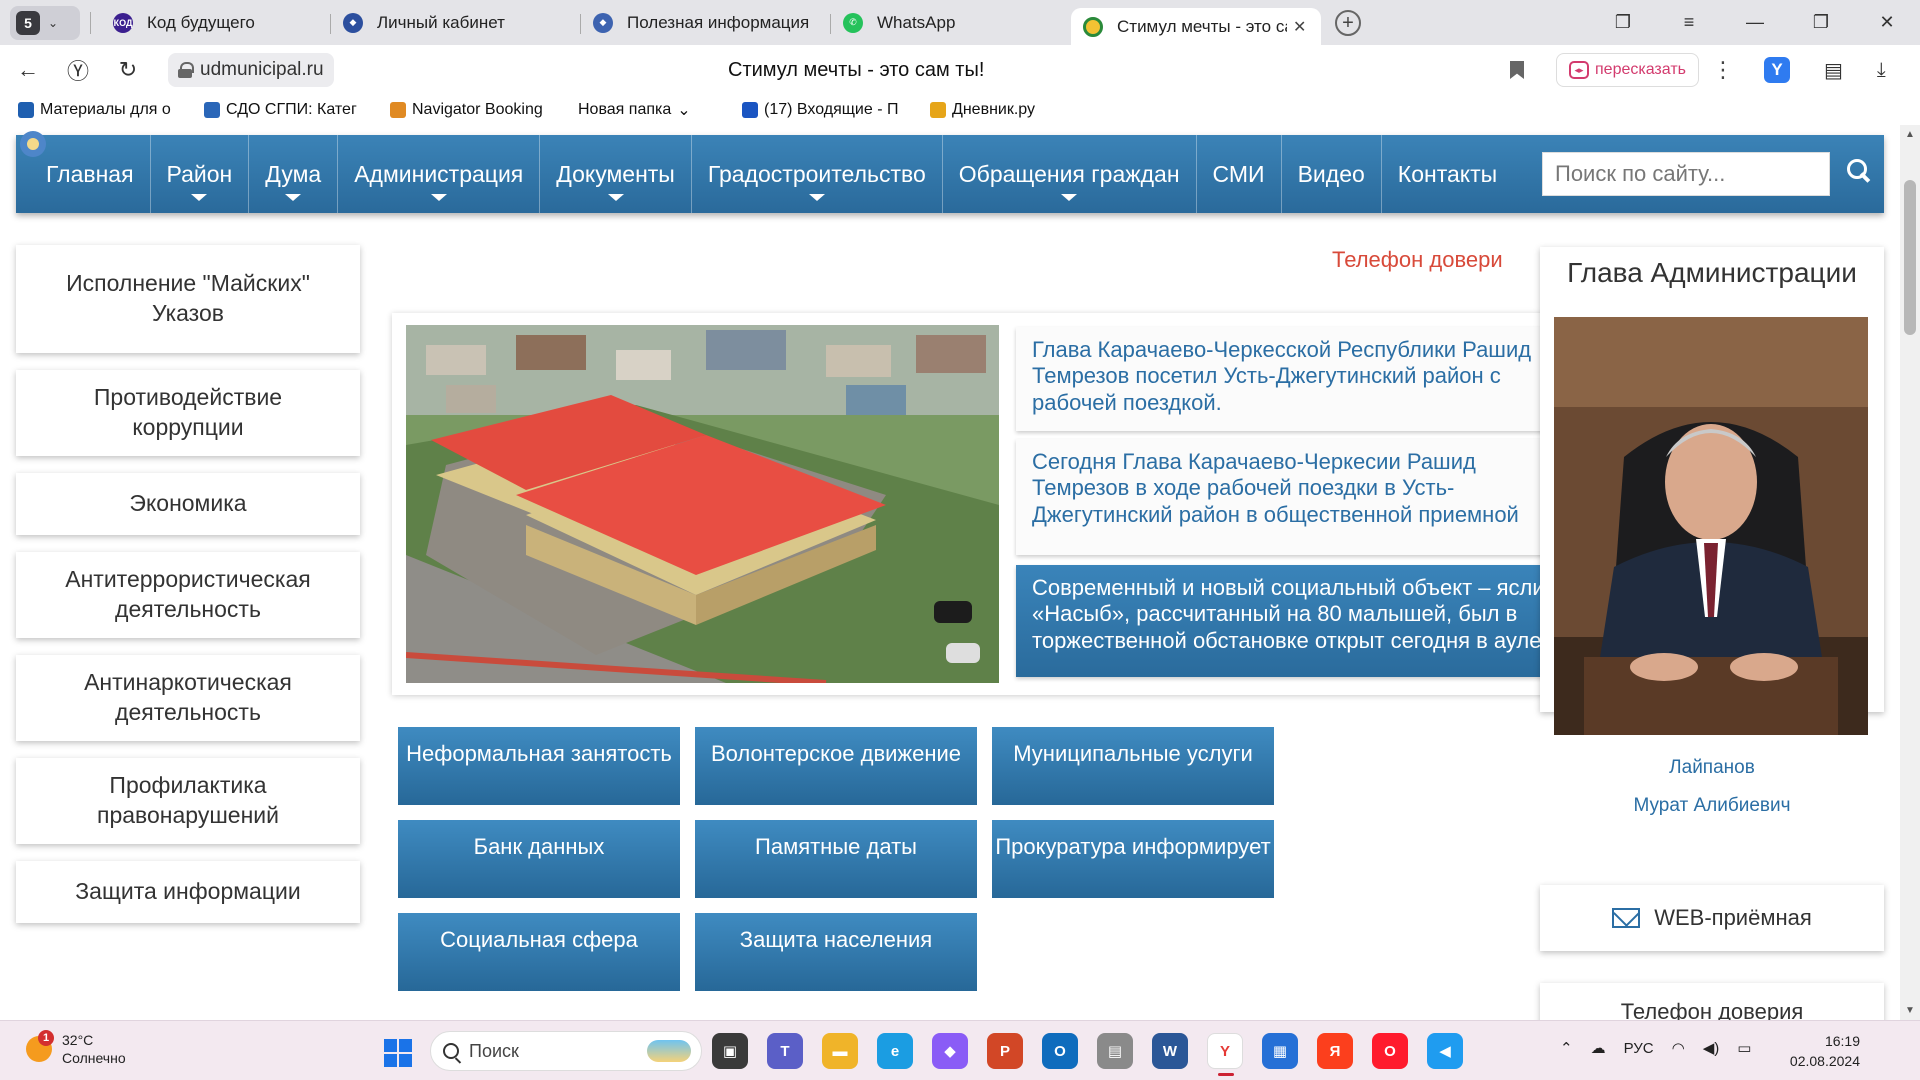  What do you see at coordinates (188, 801) in the screenshot?
I see `sidebar-link-5: Профилактика правонарушений` at bounding box center [188, 801].